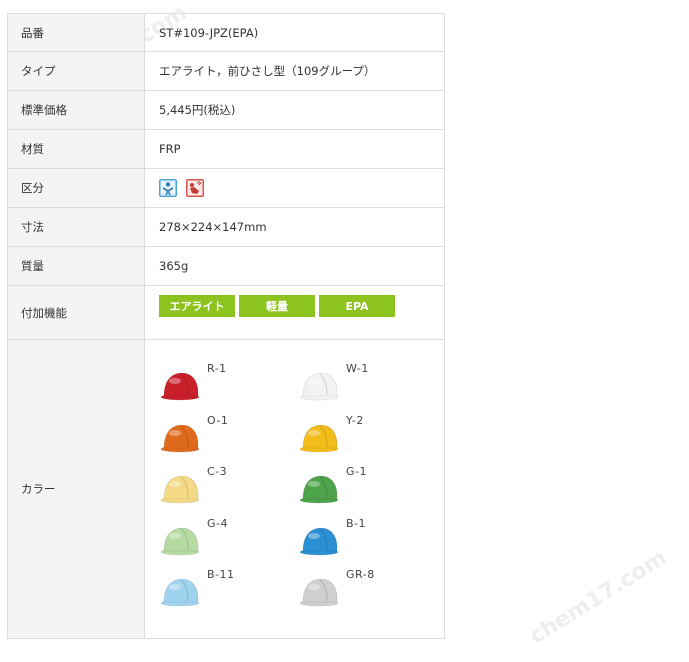 This screenshot has width=689, height=662. Describe the element at coordinates (226, 266) in the screenshot. I see `row-weight: 質量 365g` at that location.